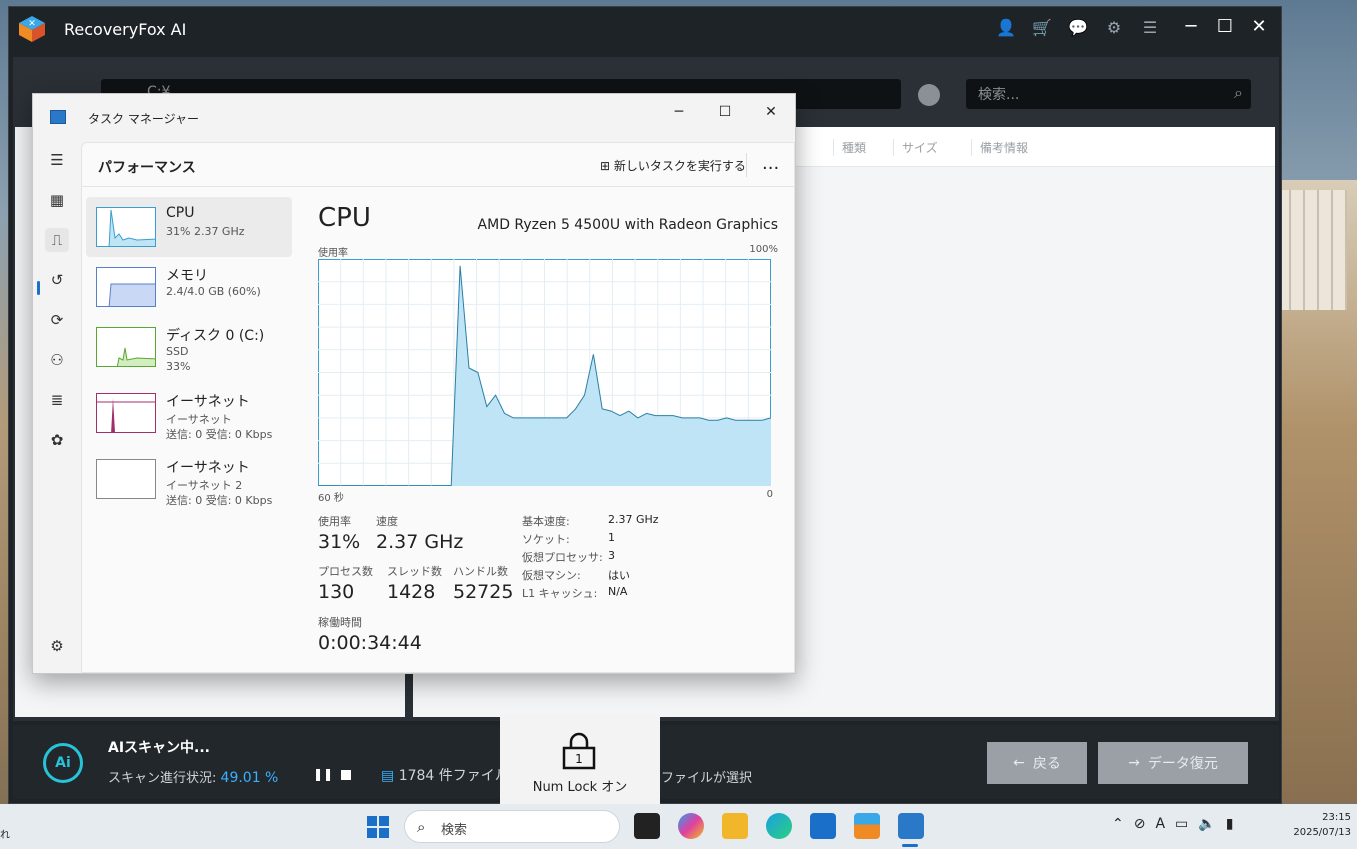 This screenshot has height=849, width=1357. I want to click on arrow-right-icon: →, so click(1134, 763).